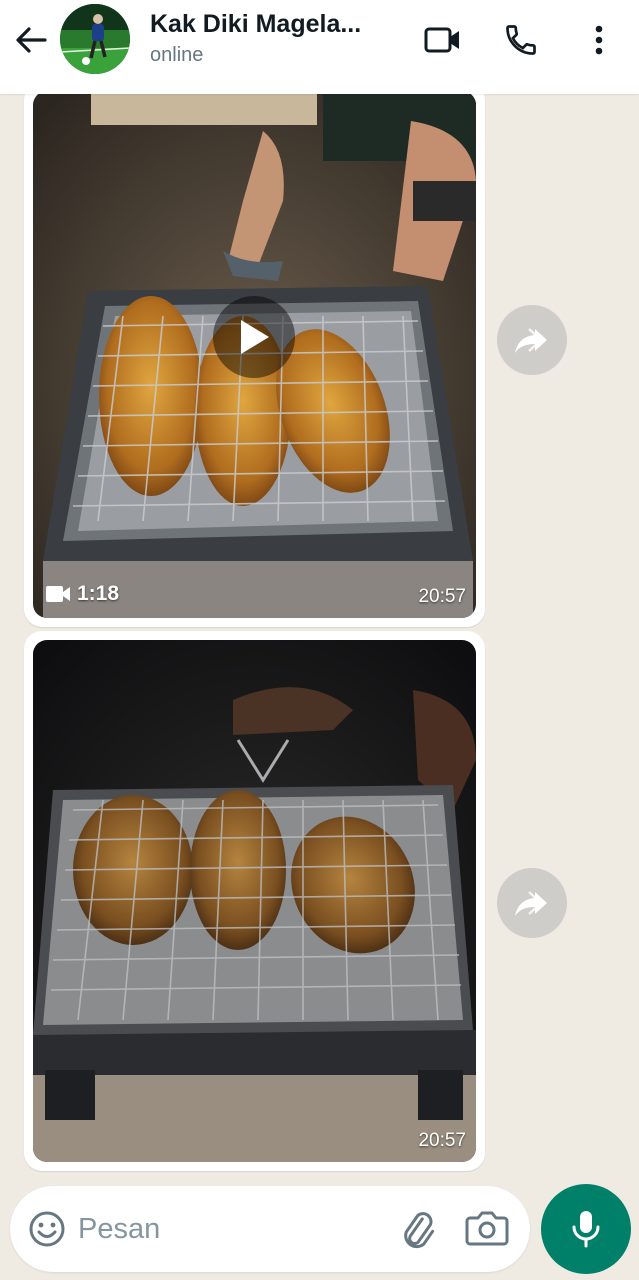  I want to click on voice-call-button, so click(521, 40).